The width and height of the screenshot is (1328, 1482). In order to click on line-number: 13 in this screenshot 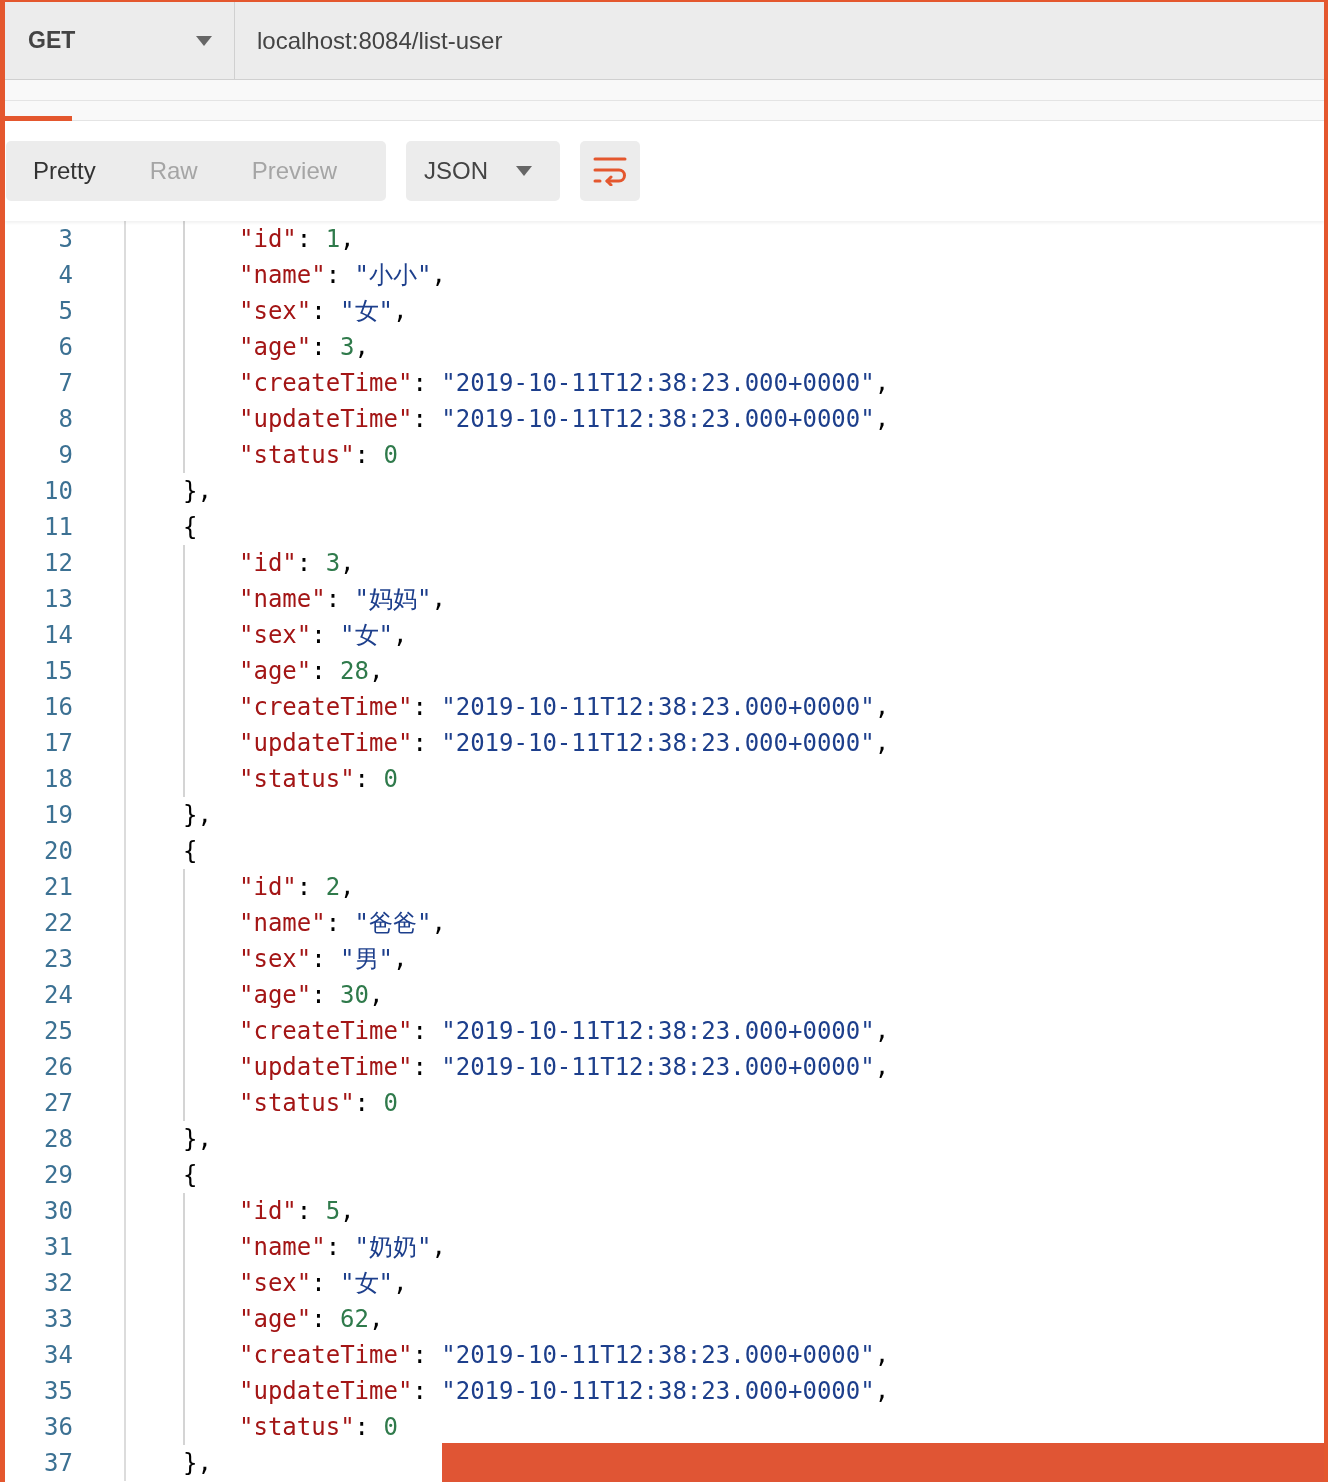, I will do `click(58, 599)`.